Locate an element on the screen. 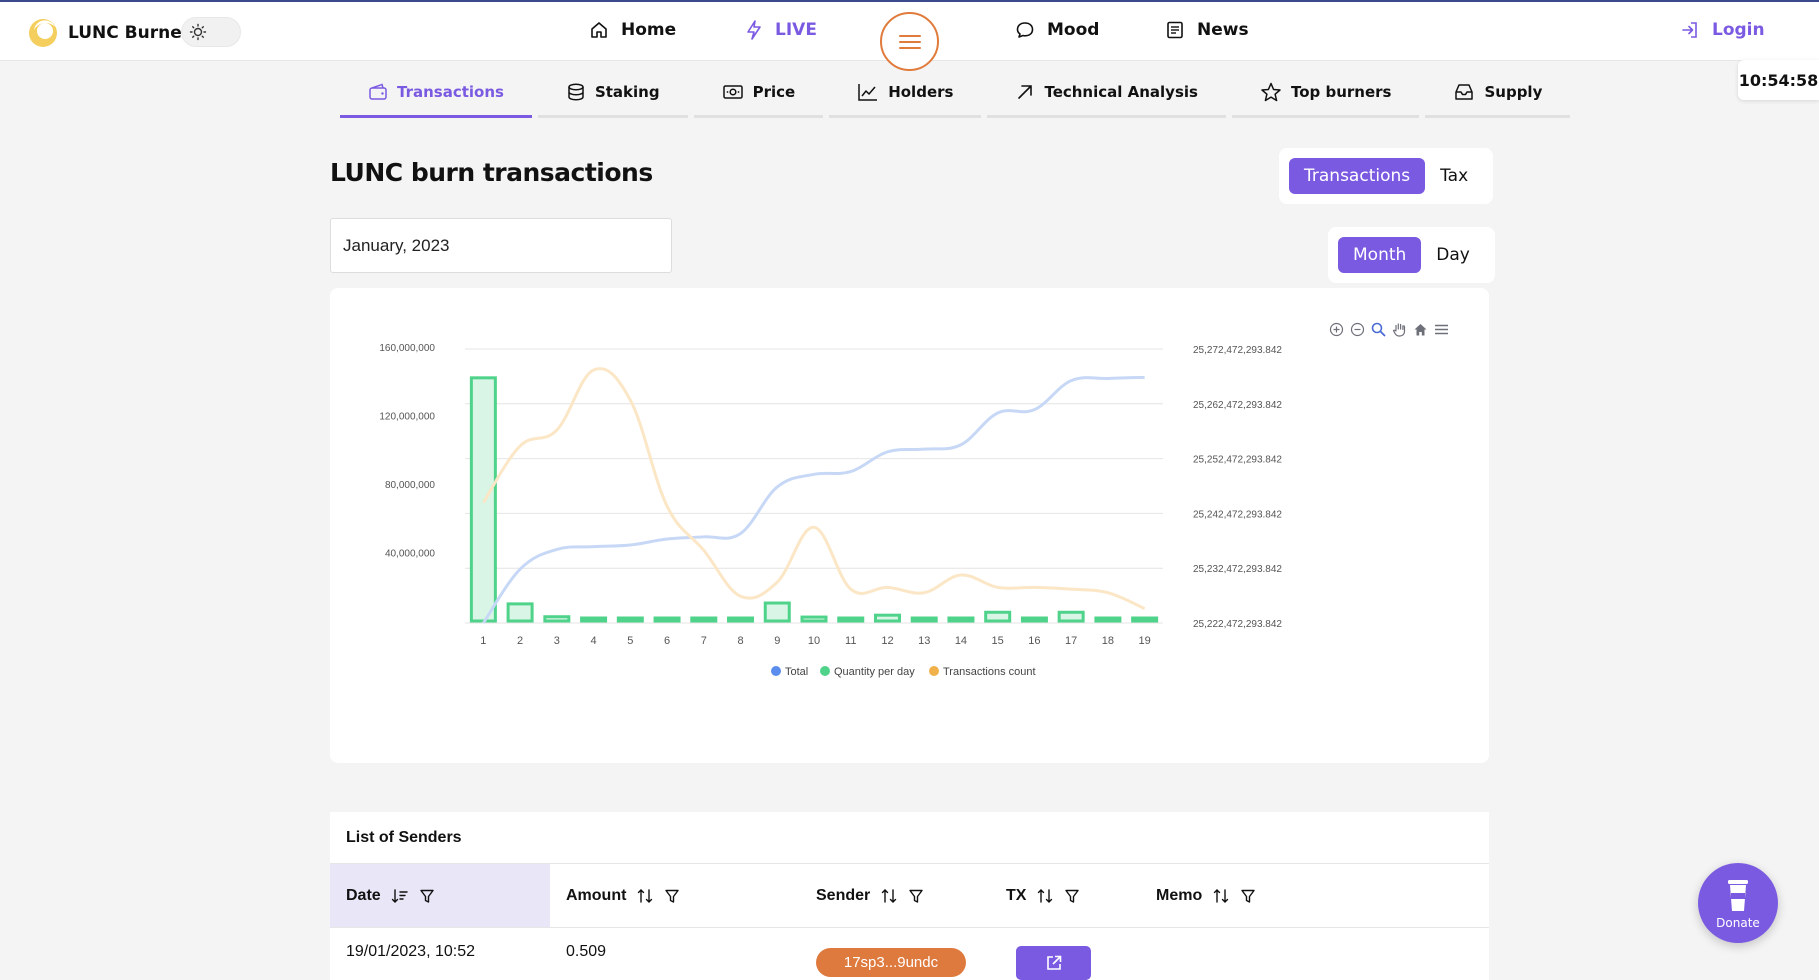 The width and height of the screenshot is (1819, 980). coffee-cup-icon is located at coordinates (1738, 895).